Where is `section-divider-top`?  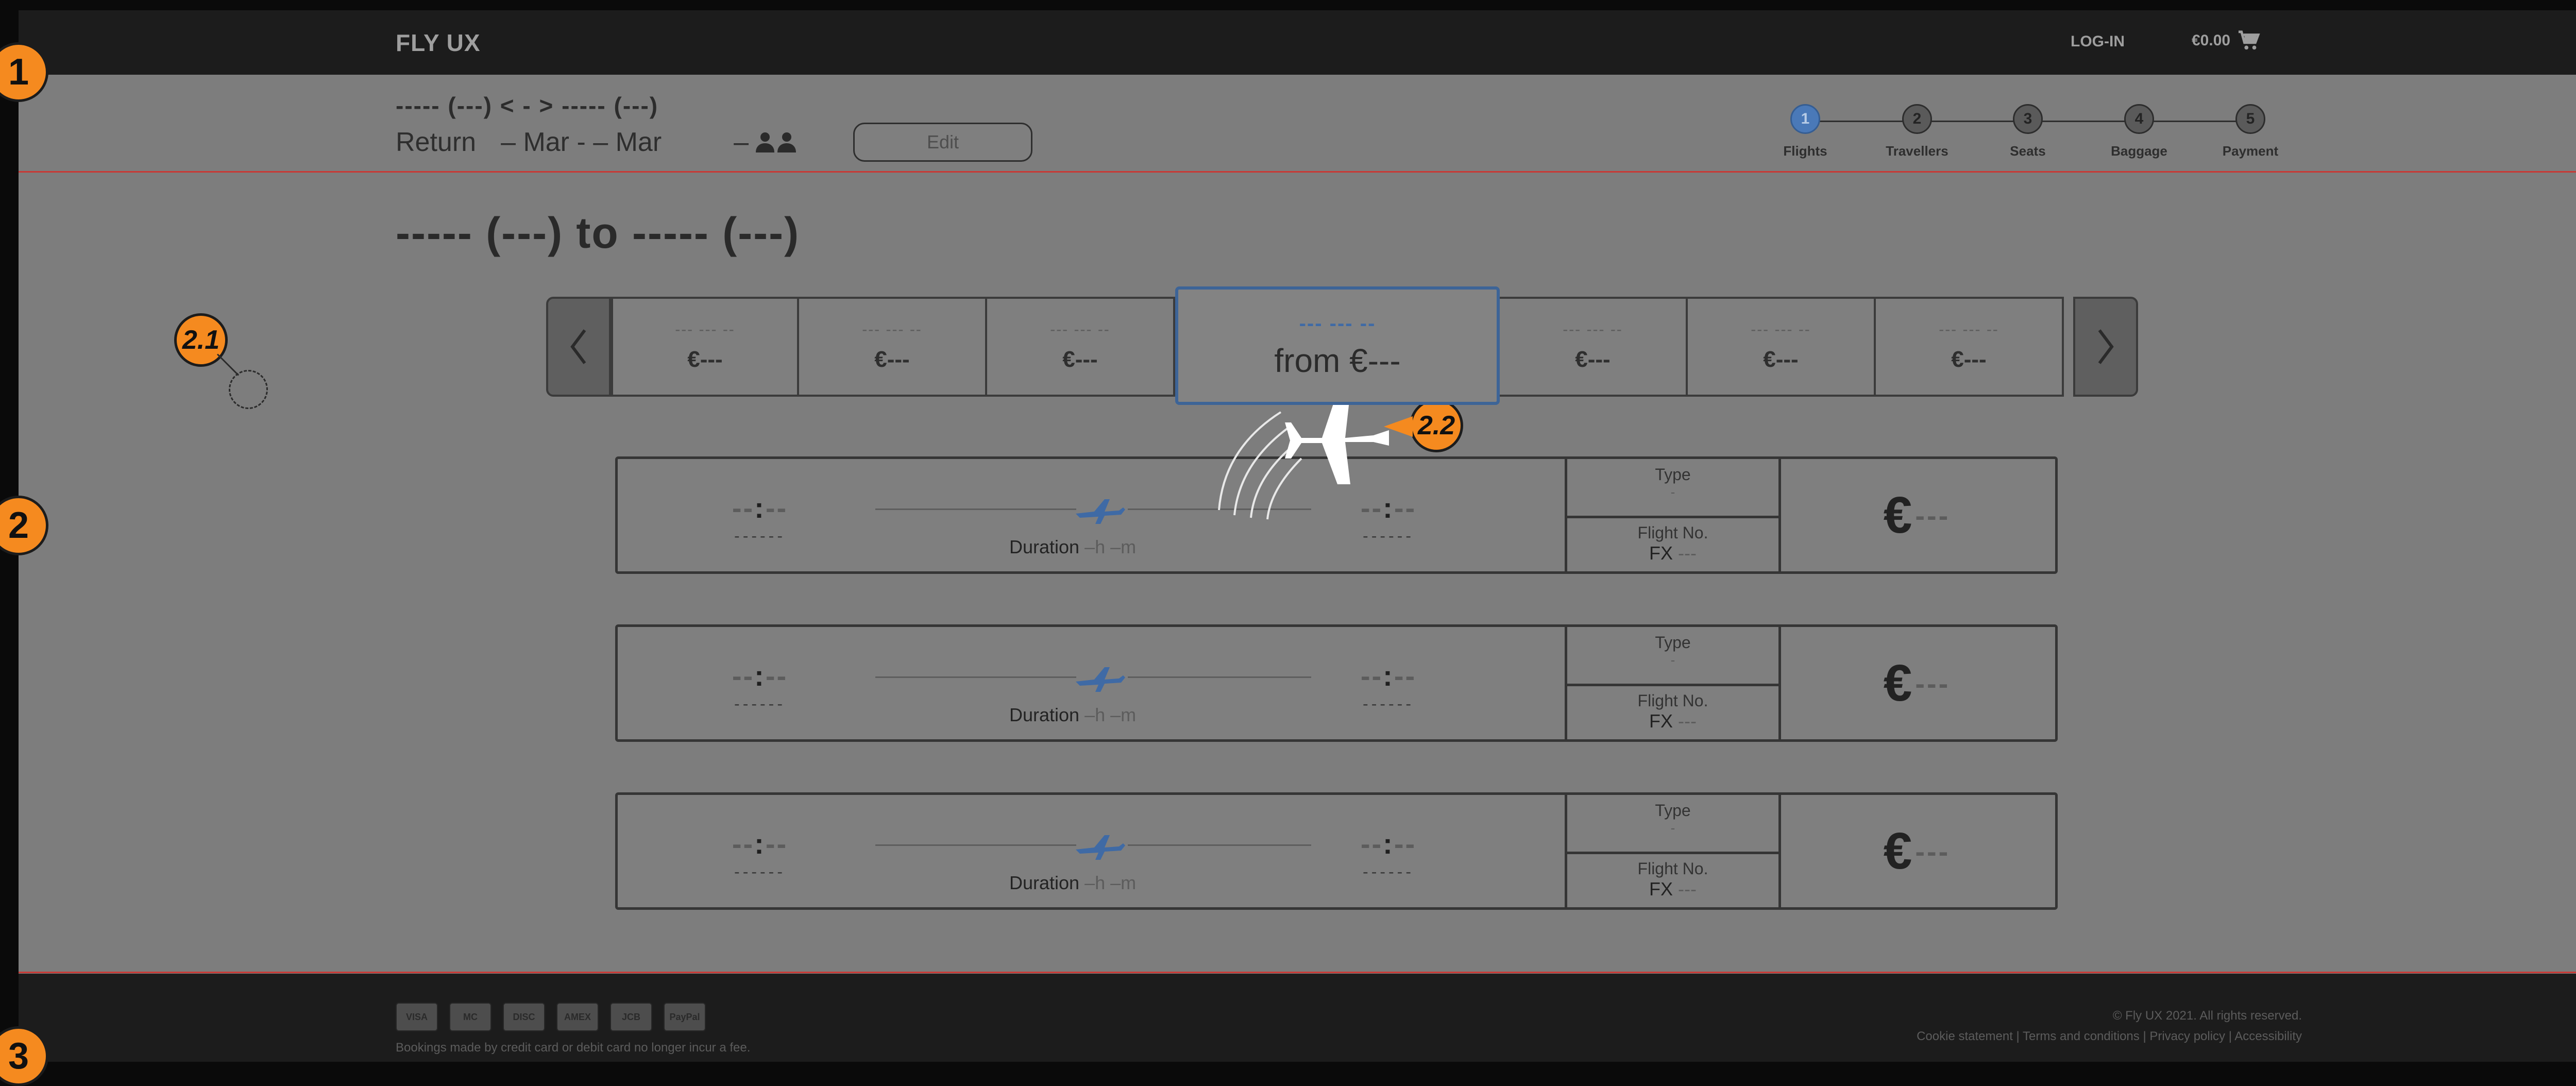 section-divider-top is located at coordinates (1297, 172).